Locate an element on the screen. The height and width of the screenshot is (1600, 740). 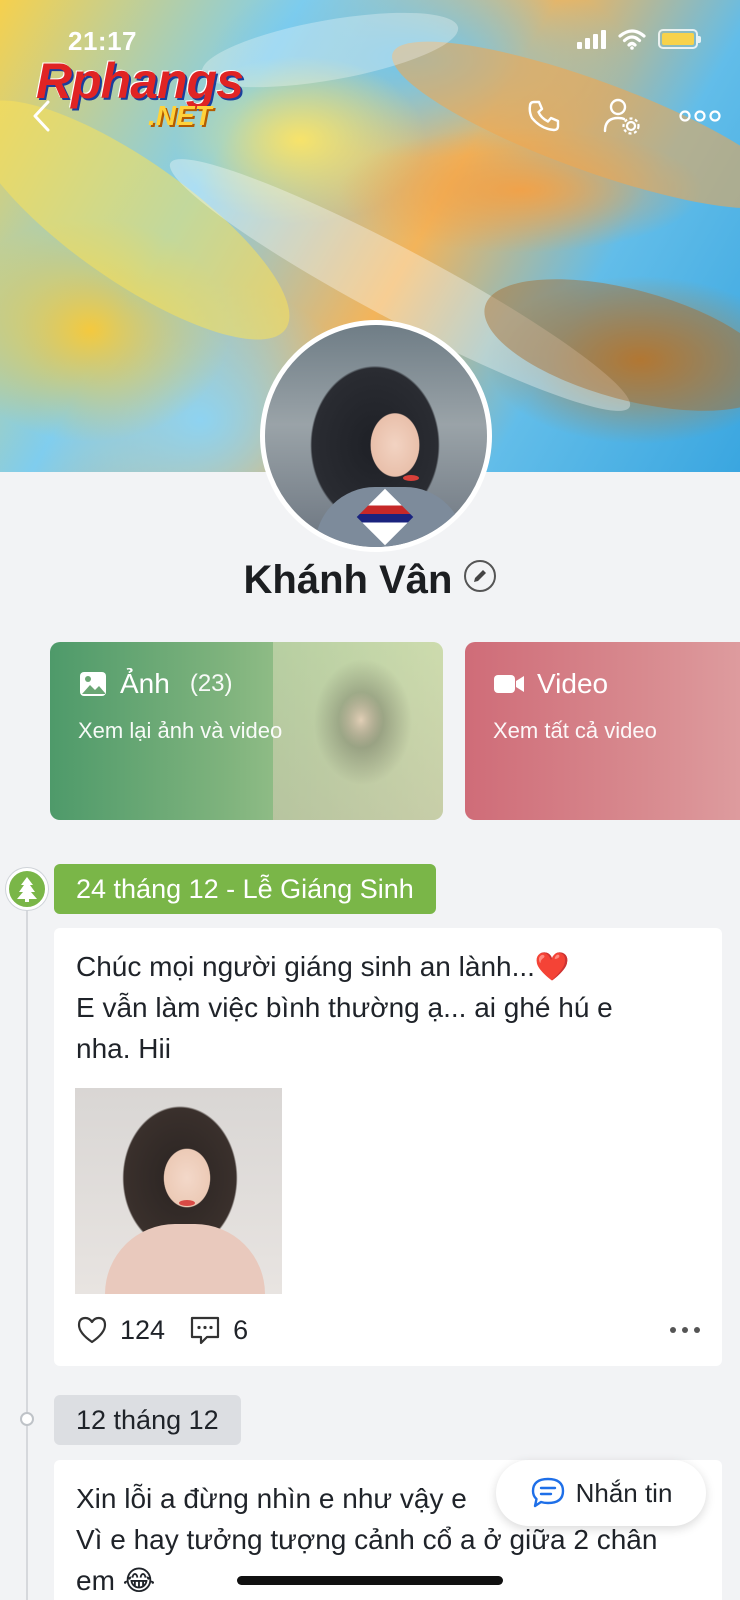
back-button is located at coordinates (42, 116).